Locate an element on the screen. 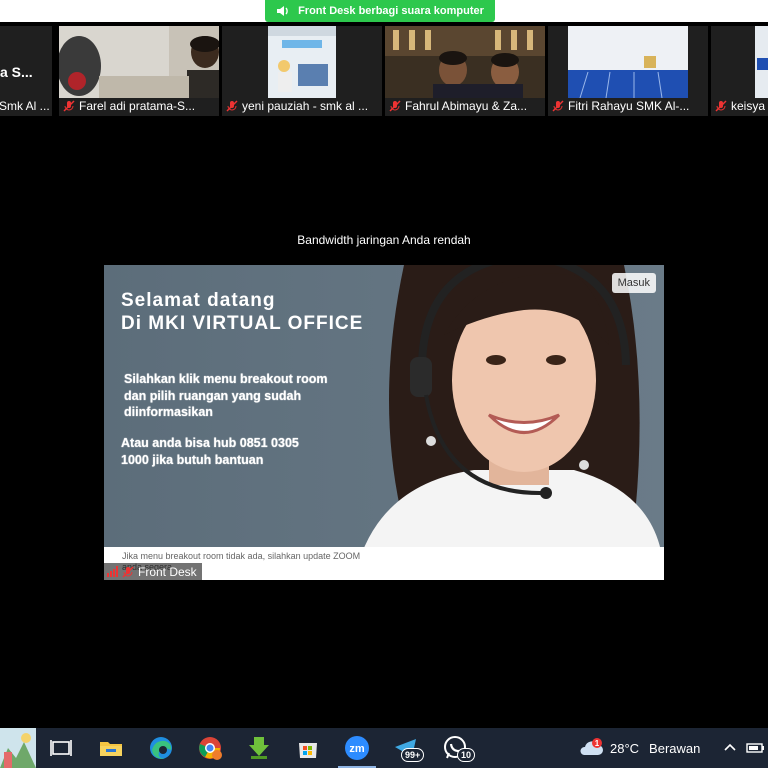 The image size is (768, 768). chevron-up-icon is located at coordinates (730, 747).